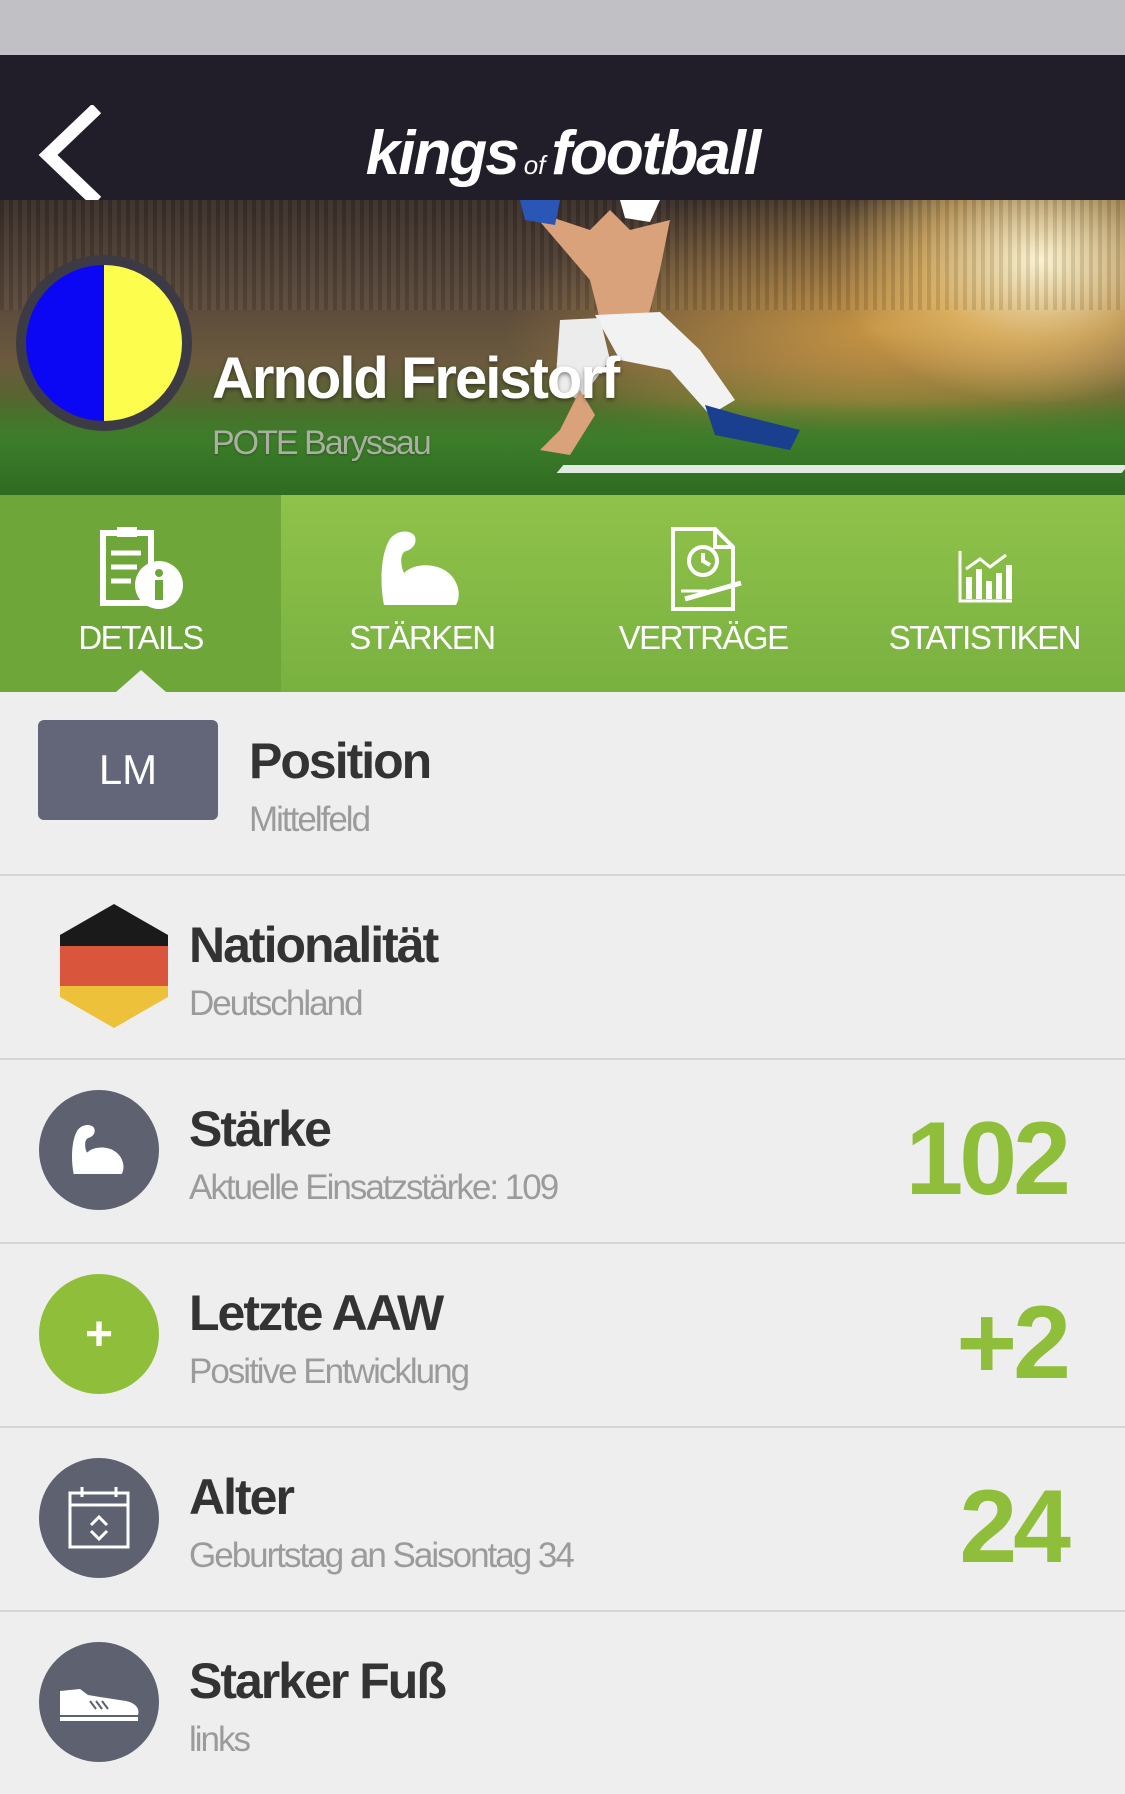 The height and width of the screenshot is (1794, 1125). I want to click on age-value: 24, so click(1015, 1527).